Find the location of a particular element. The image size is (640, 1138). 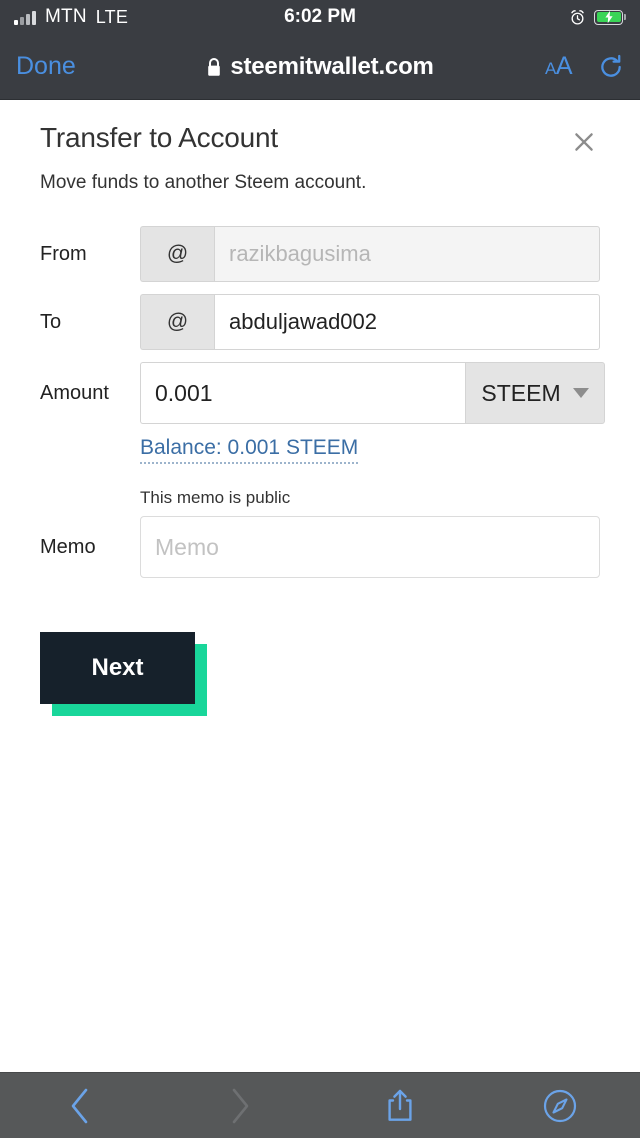

to-control: @ is located at coordinates (370, 322).